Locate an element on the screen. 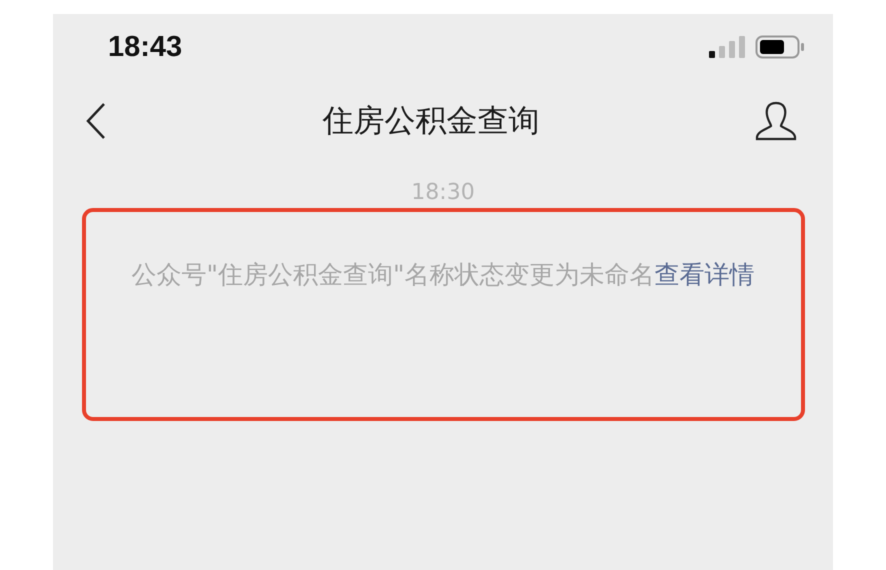 The image size is (886, 570). nav-title: 住房公积金查询 is located at coordinates (431, 121).